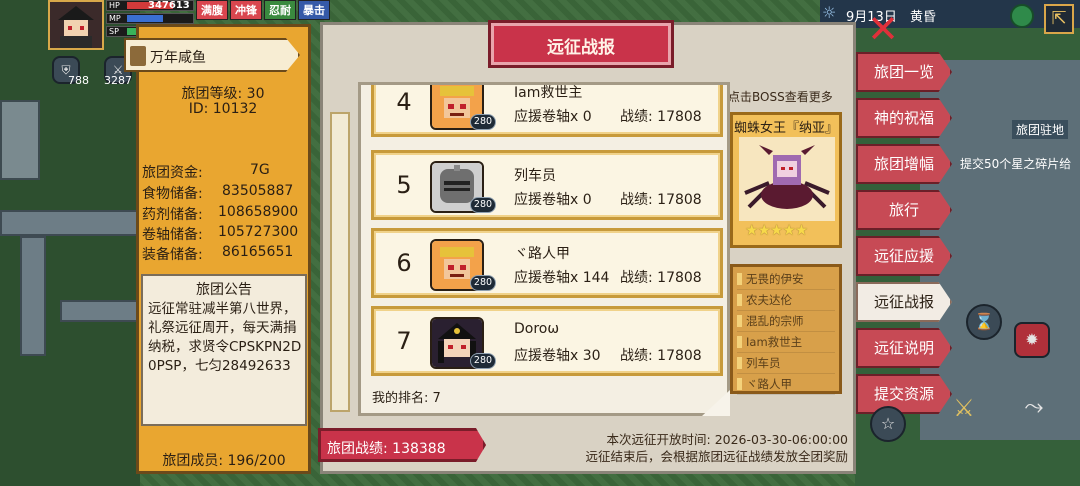  I want to click on status-tags: 满腹 冲锋 忍耐 暴击, so click(263, 10).